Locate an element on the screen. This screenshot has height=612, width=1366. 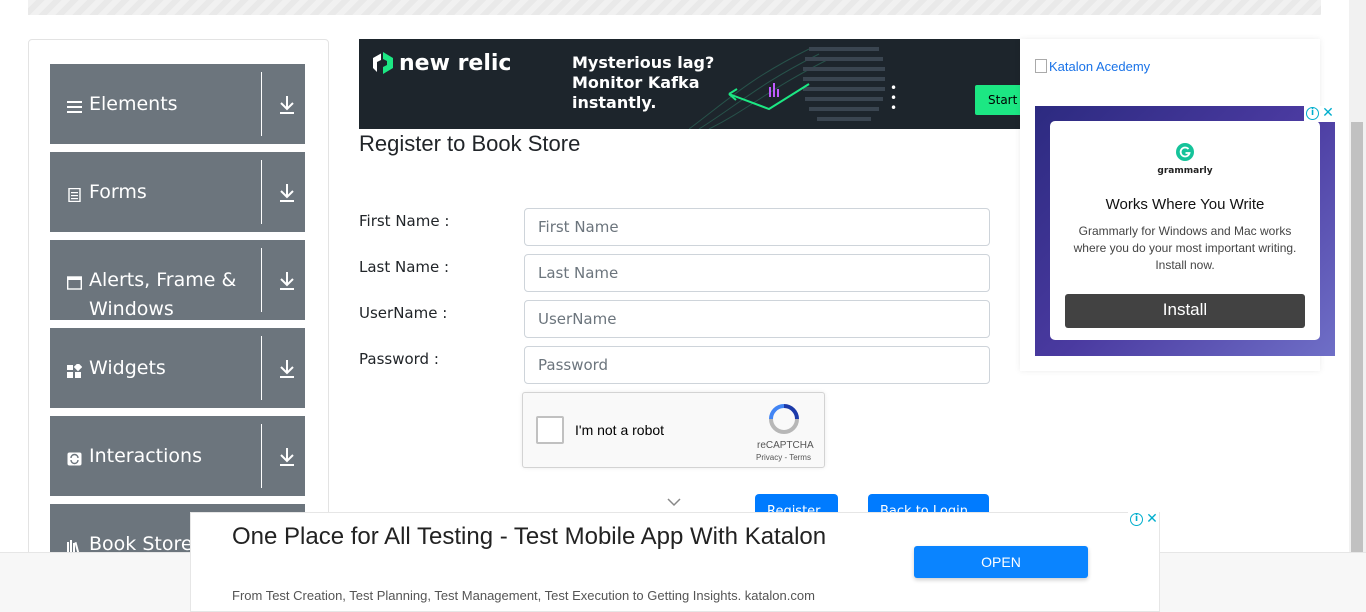
katalon-academy-image-link: Katalon Acedemy is located at coordinates (1092, 66).